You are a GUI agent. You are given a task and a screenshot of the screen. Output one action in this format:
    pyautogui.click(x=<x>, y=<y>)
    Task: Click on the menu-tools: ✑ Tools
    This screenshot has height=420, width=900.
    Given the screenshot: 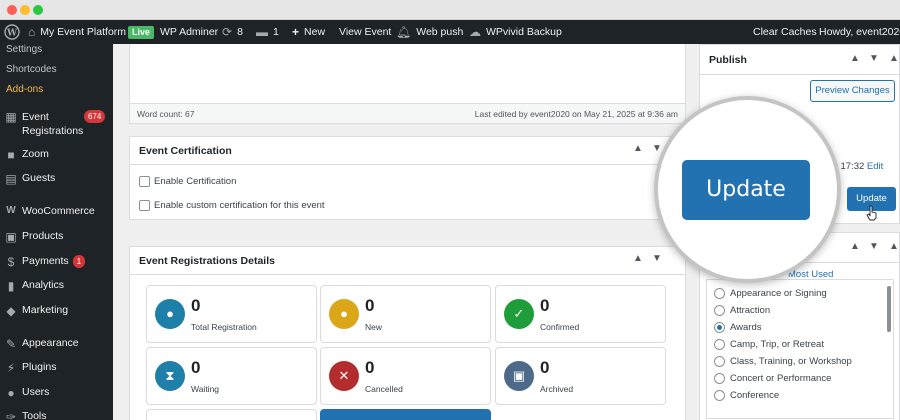 What is the action you would take?
    pyautogui.click(x=56, y=415)
    